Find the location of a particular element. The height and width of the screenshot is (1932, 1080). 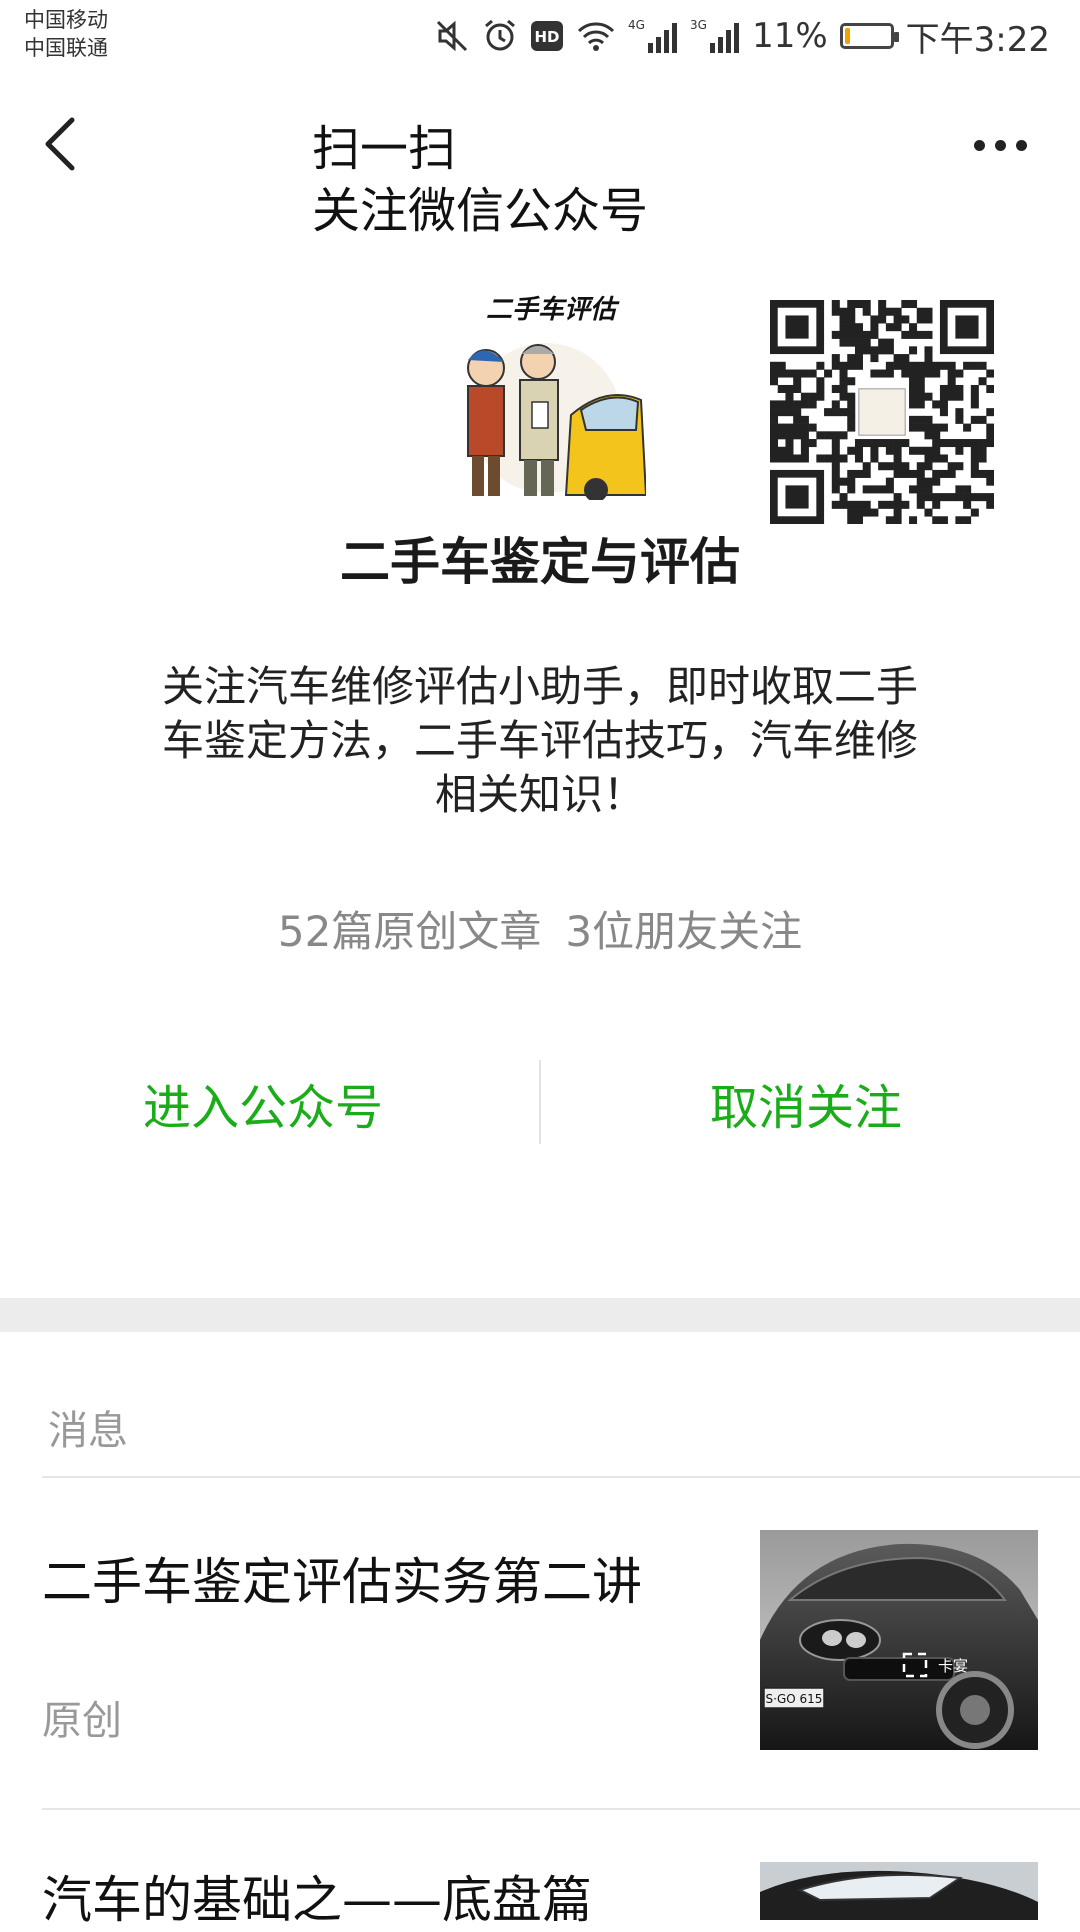

account-avatar: 二手车评估 is located at coordinates (547, 396).